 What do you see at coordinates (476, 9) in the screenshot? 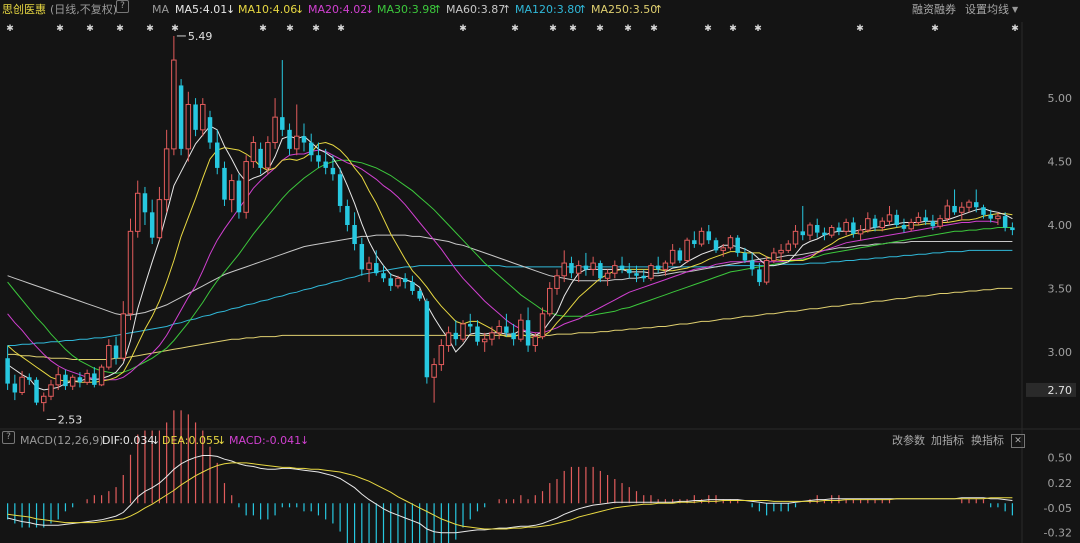
I see `ma60-legend: MA60:3.87` at bounding box center [476, 9].